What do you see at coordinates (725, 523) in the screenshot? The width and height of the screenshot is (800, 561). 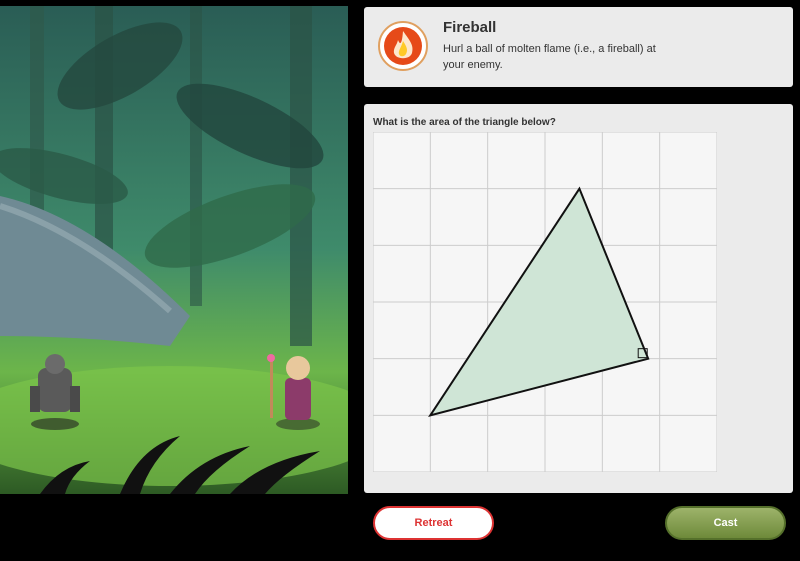 I see `cast-button: Cast` at bounding box center [725, 523].